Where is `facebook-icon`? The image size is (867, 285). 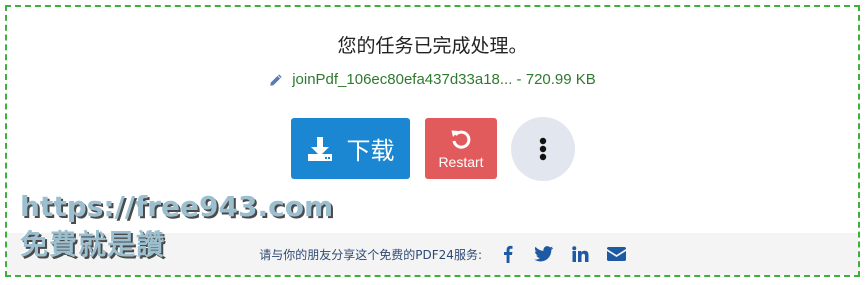
facebook-icon is located at coordinates (508, 254).